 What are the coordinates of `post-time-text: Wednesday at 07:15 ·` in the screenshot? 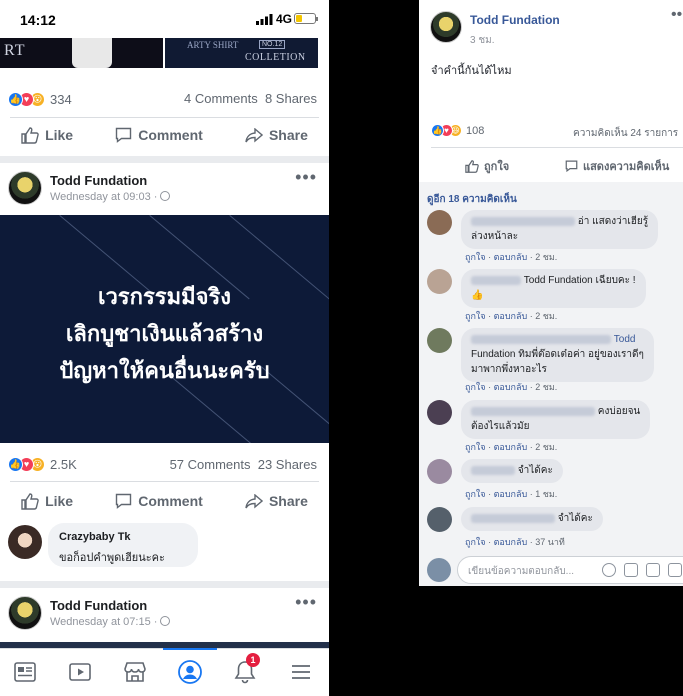 It's located at (104, 622).